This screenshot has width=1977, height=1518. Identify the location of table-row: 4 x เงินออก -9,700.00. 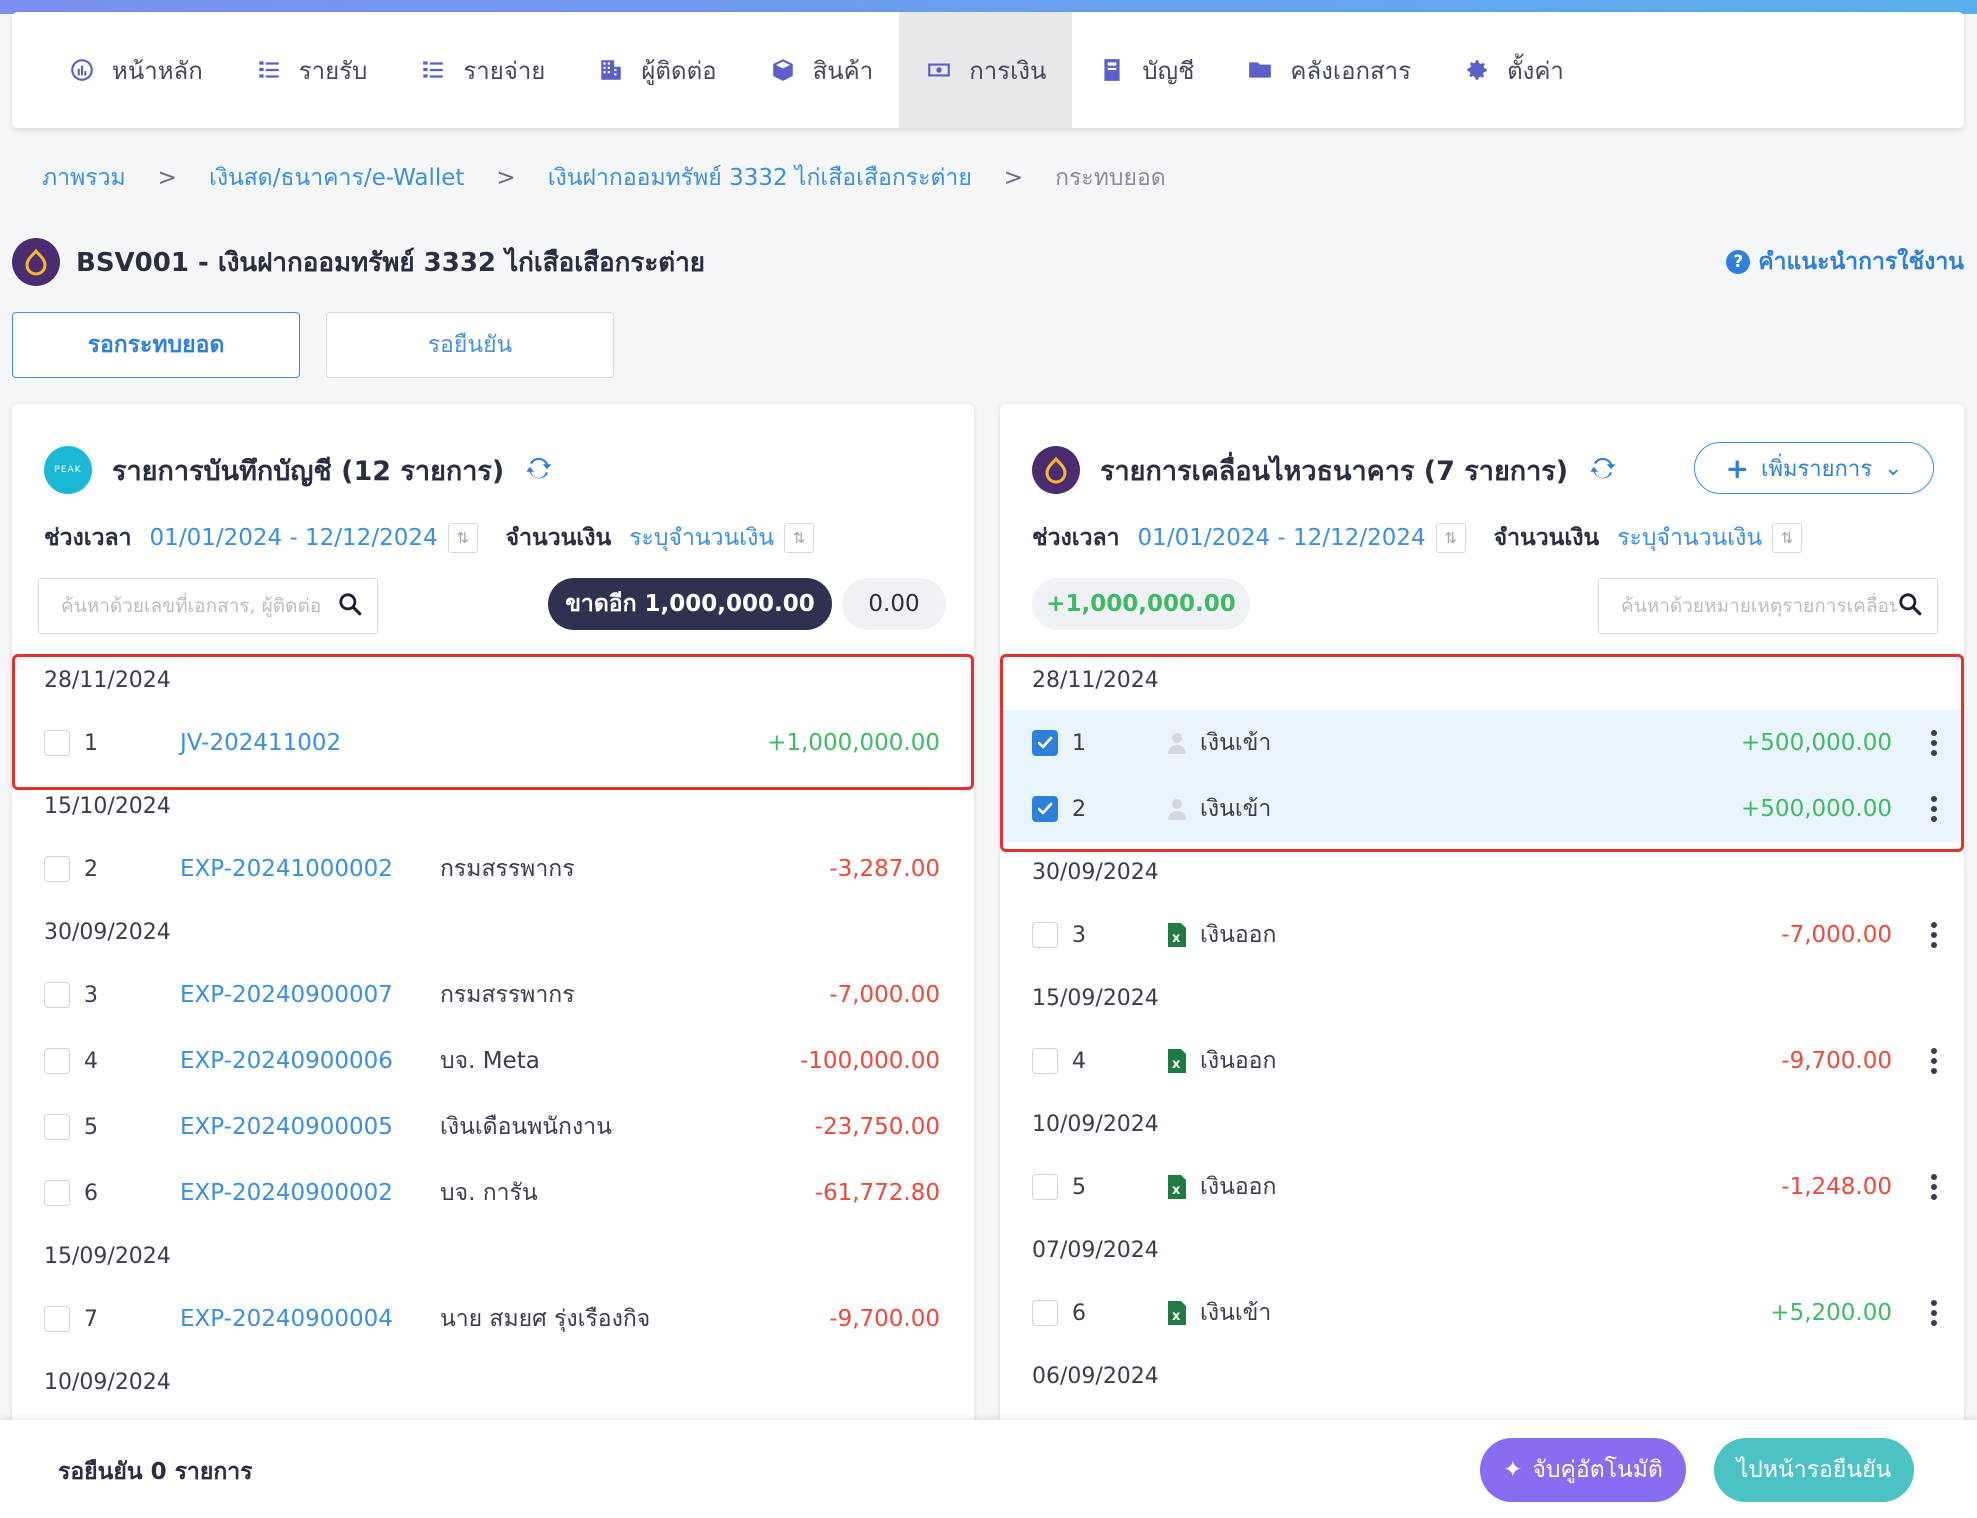
(1482, 1061).